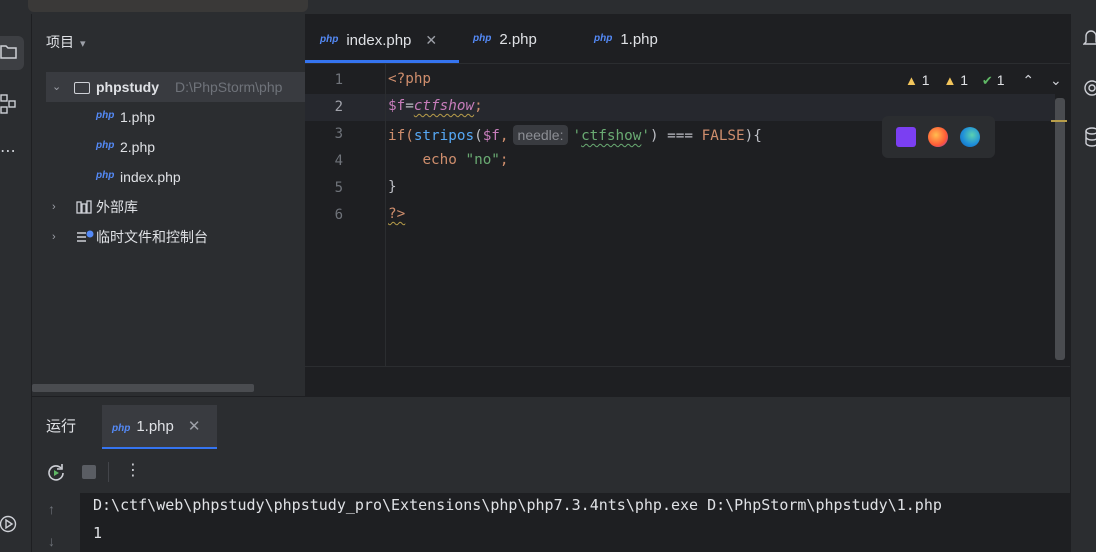 The image size is (1096, 552). I want to click on string-token: "no", so click(482, 160).